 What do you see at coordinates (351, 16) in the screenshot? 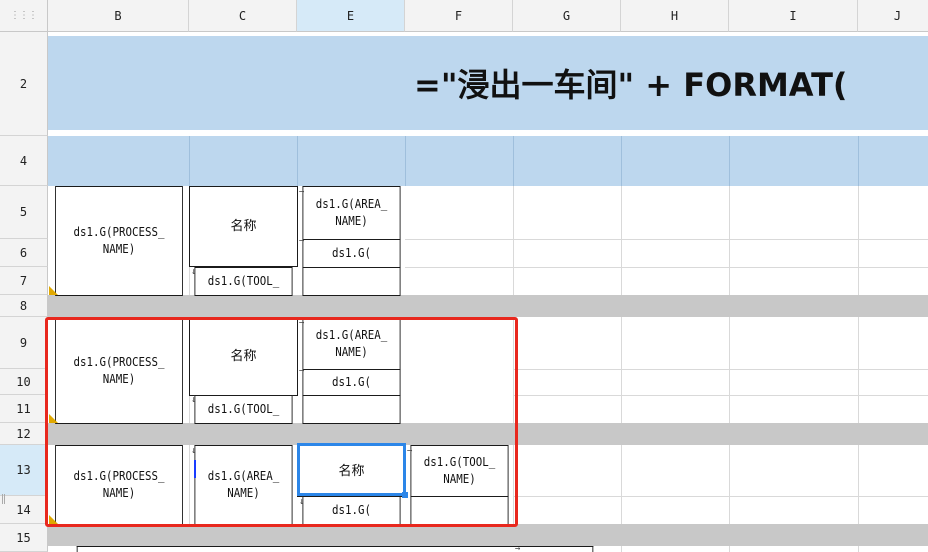
I see `column-header-e: E` at bounding box center [351, 16].